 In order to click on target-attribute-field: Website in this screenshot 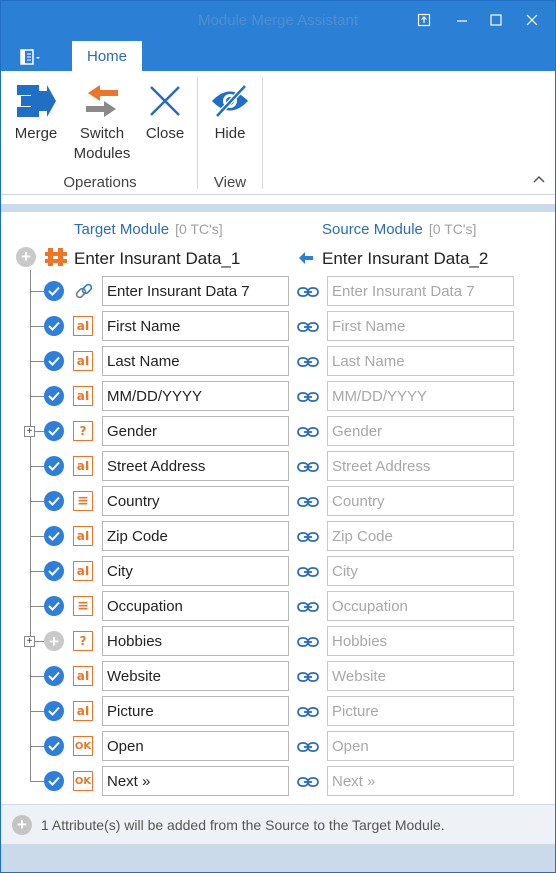, I will do `click(195, 676)`.